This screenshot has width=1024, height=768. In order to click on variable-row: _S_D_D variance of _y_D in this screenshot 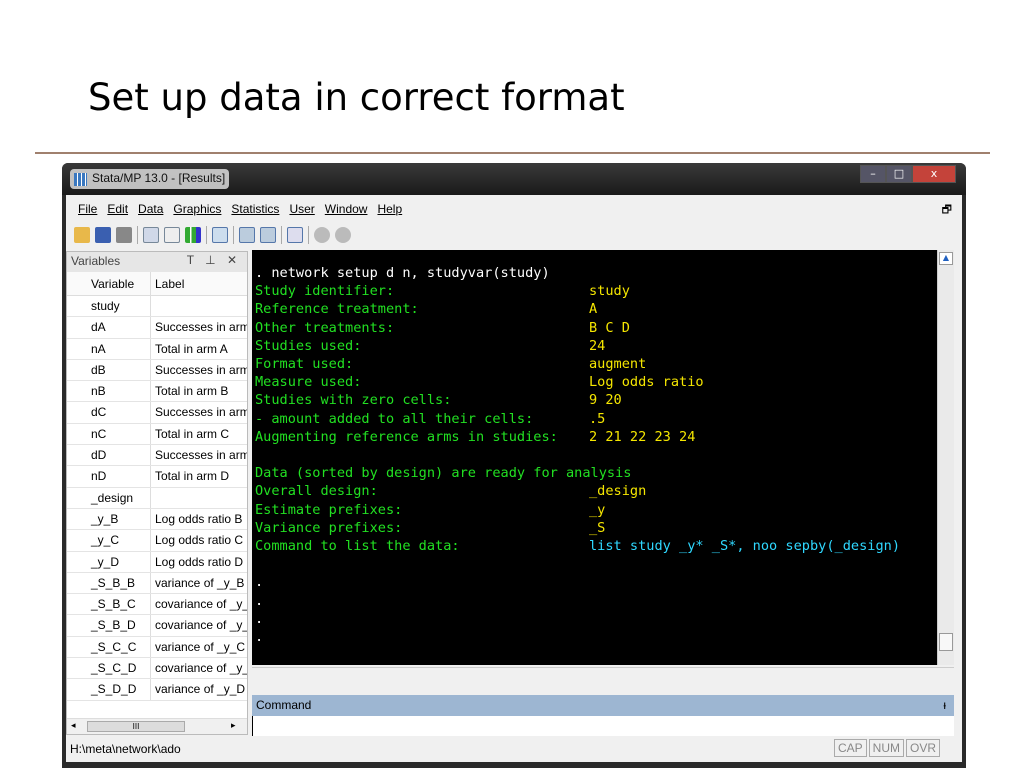, I will do `click(157, 690)`.